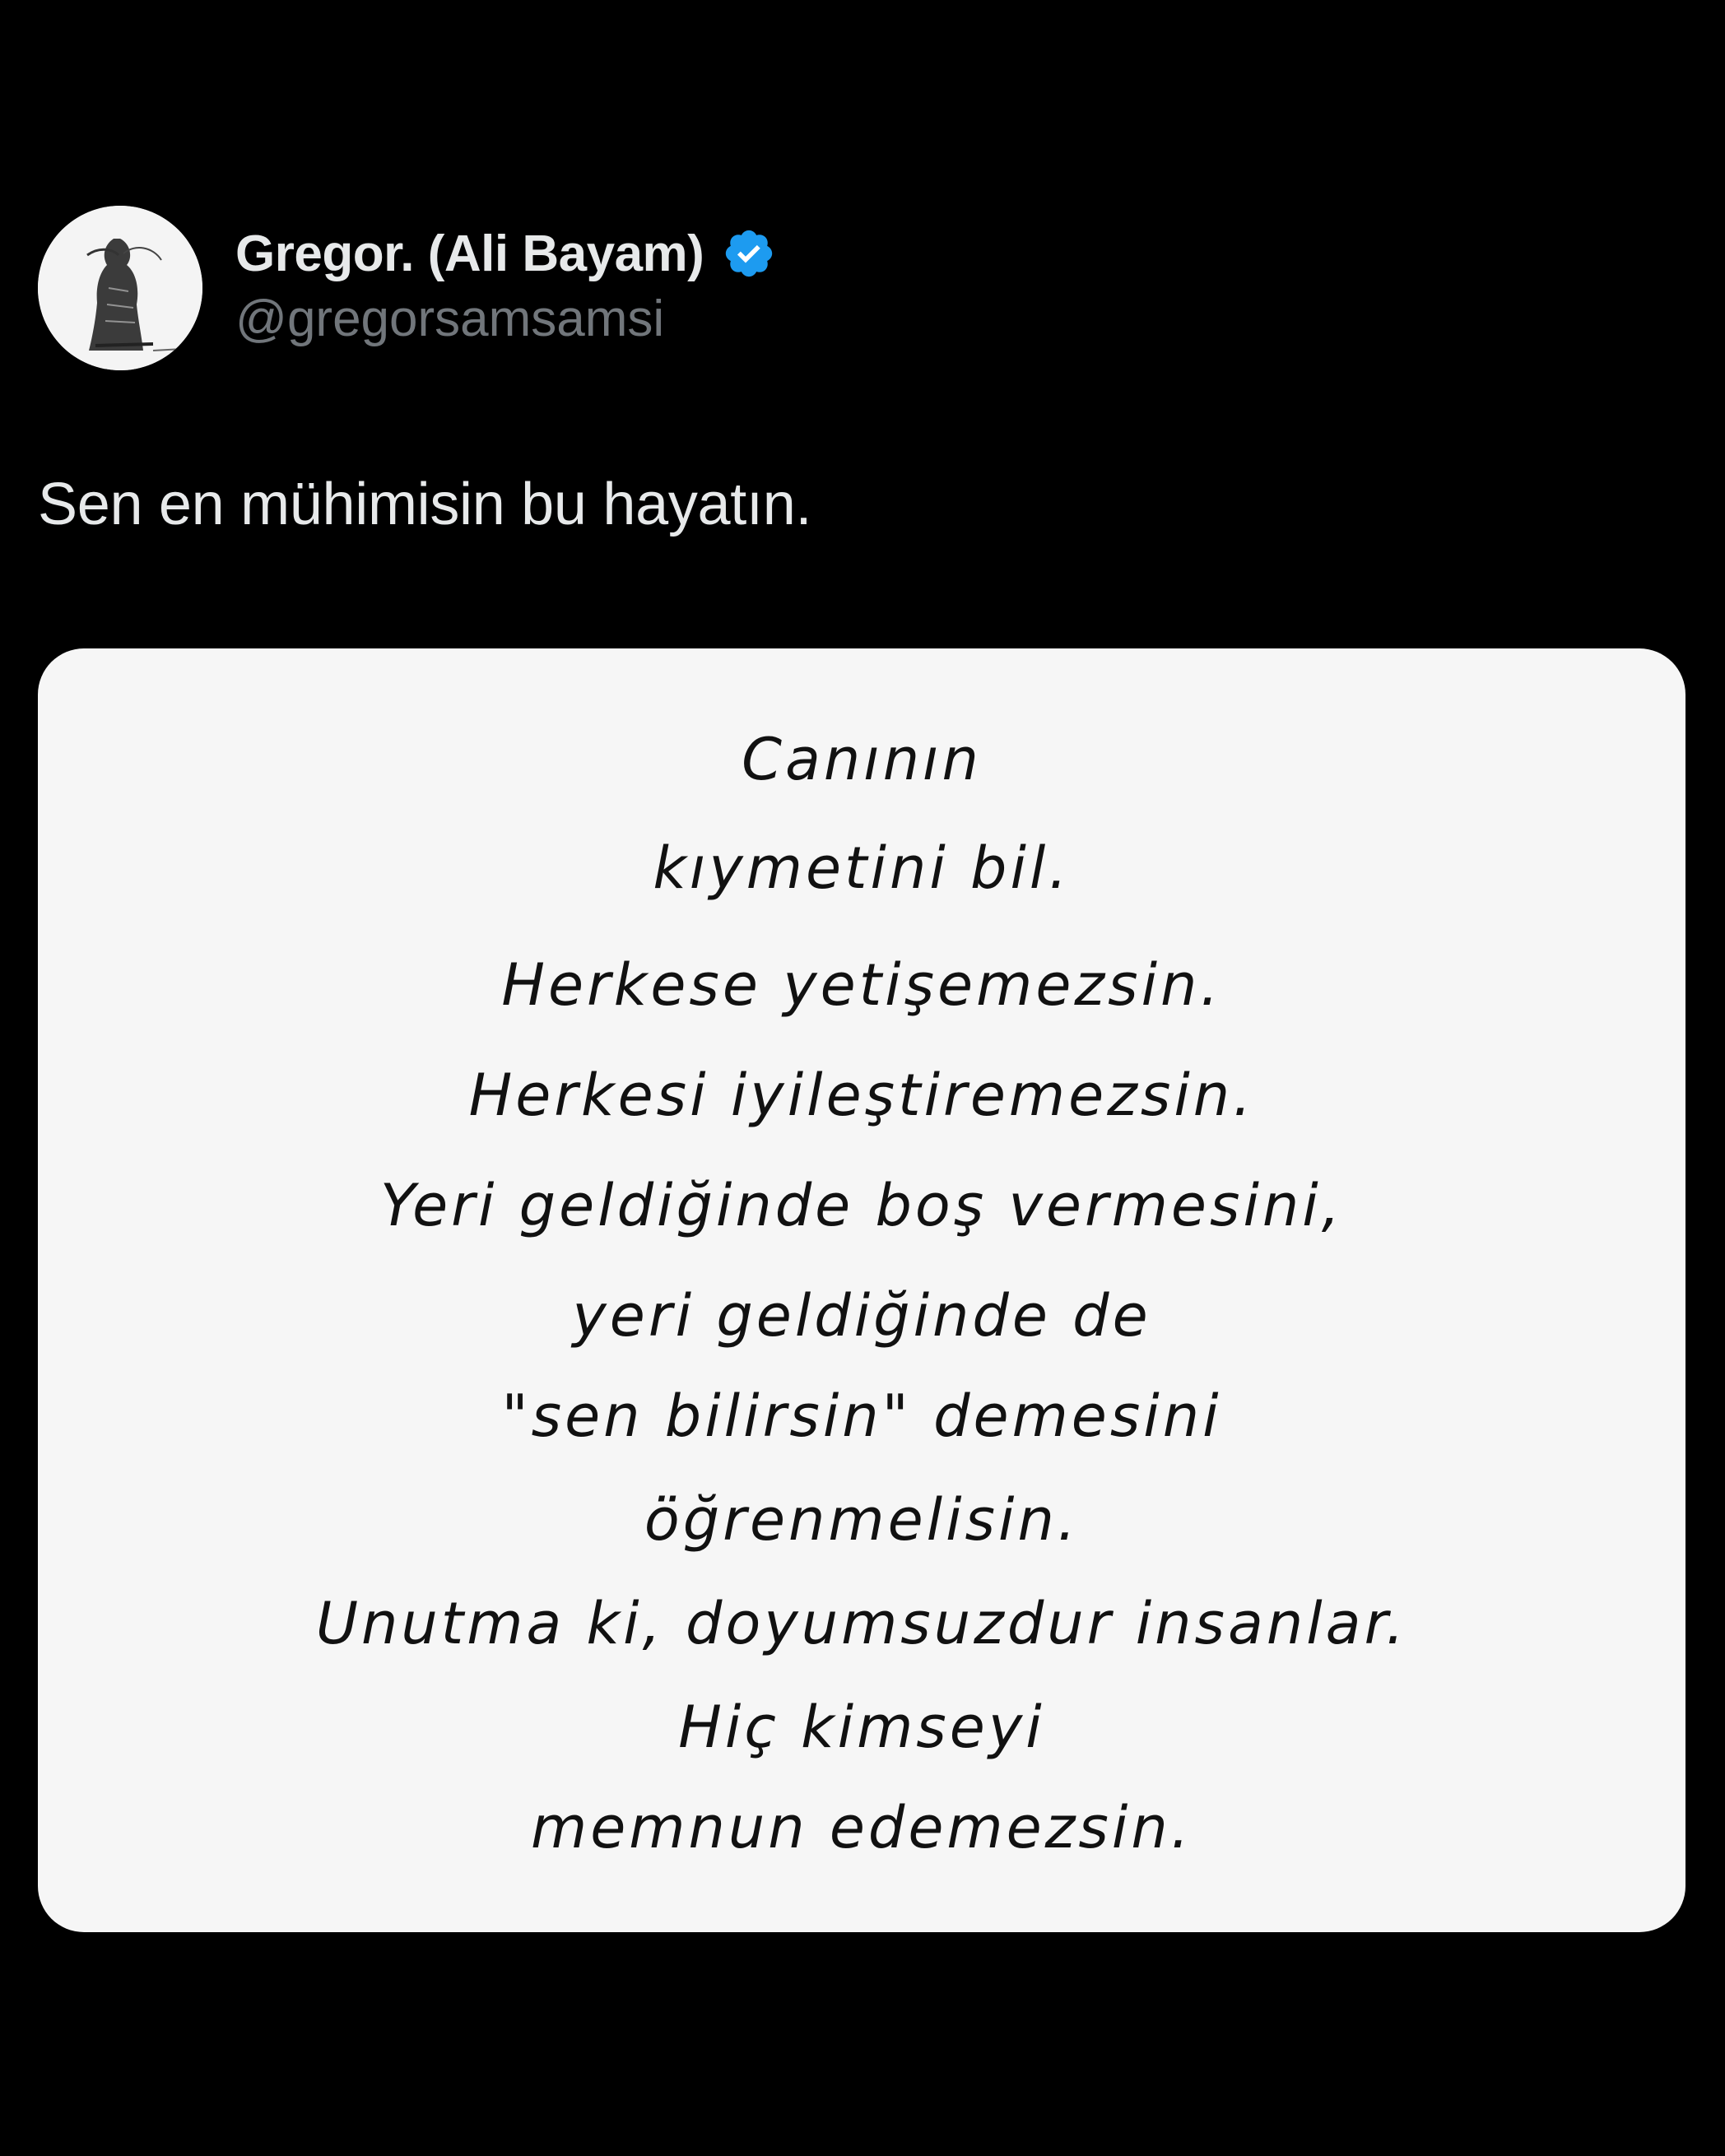 Image resolution: width=1725 pixels, height=2156 pixels. I want to click on author-display-name: Gregor. (Ali Bayam), so click(505, 253).